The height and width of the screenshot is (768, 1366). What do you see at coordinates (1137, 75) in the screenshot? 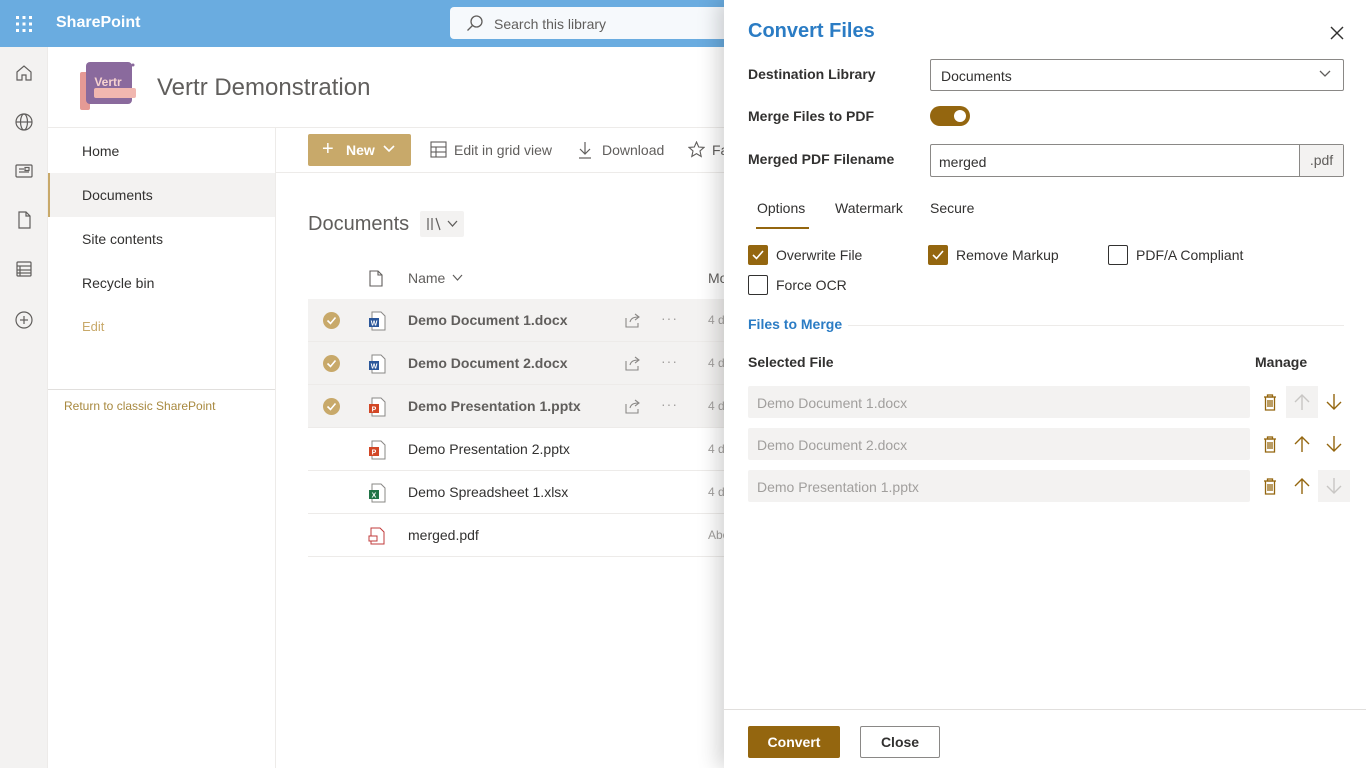
I see `destination-library-dropdown: Documents` at bounding box center [1137, 75].